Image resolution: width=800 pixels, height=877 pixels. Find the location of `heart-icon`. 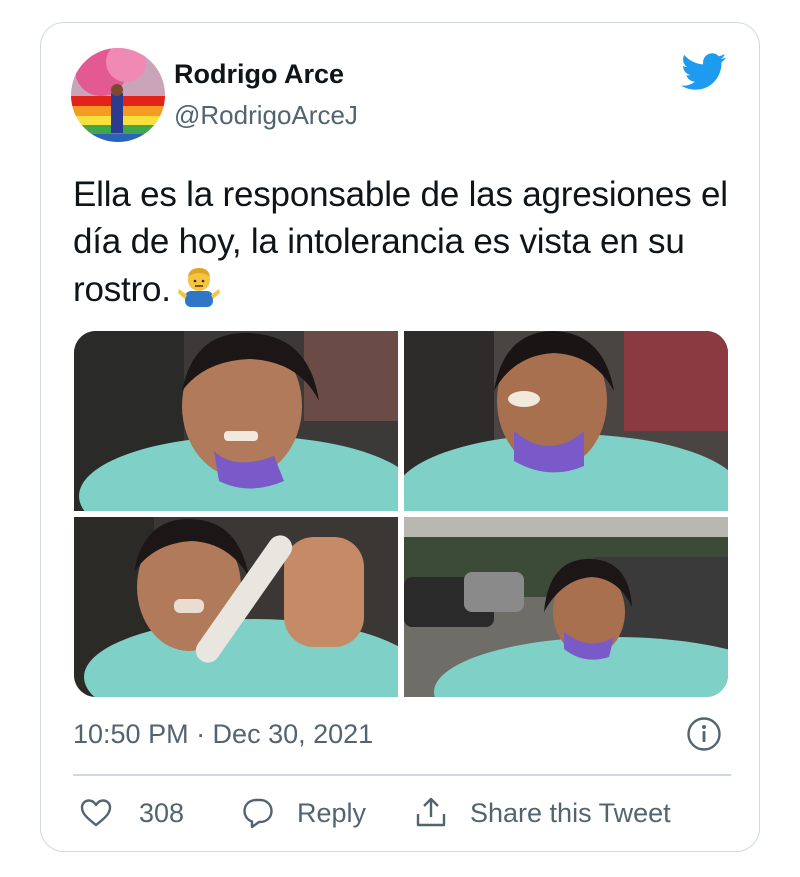

heart-icon is located at coordinates (96, 813).